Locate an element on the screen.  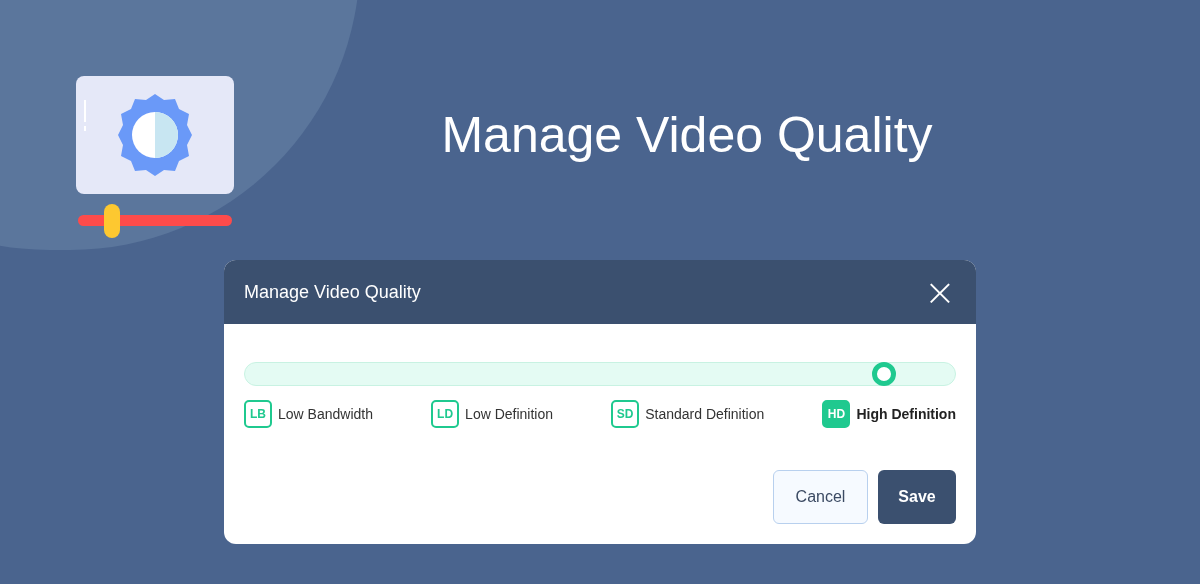
quality-option: LB Low Bandwidth is located at coordinates (308, 414).